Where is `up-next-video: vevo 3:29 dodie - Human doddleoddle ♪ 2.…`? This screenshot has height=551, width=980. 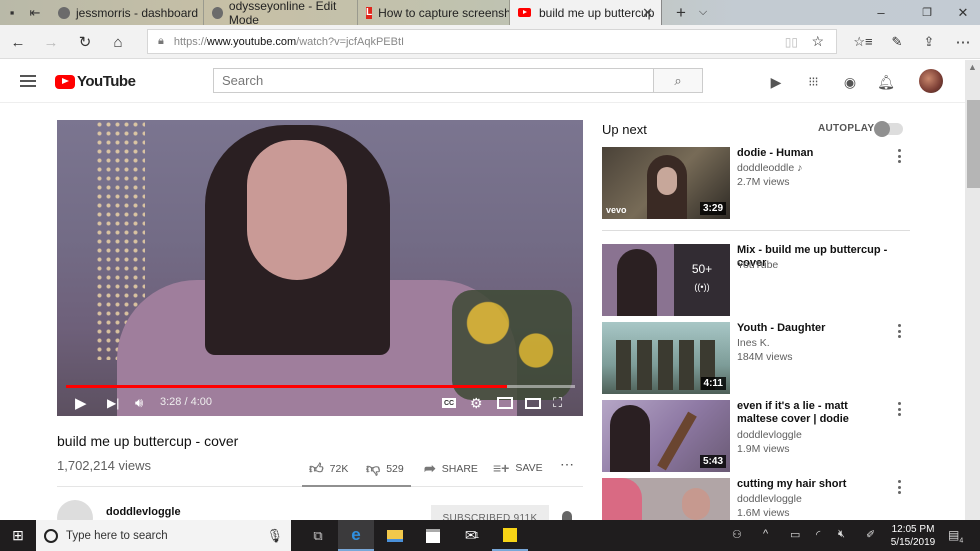 up-next-video: vevo 3:29 dodie - Human doddleoddle ♪ 2.… is located at coordinates (757, 184).